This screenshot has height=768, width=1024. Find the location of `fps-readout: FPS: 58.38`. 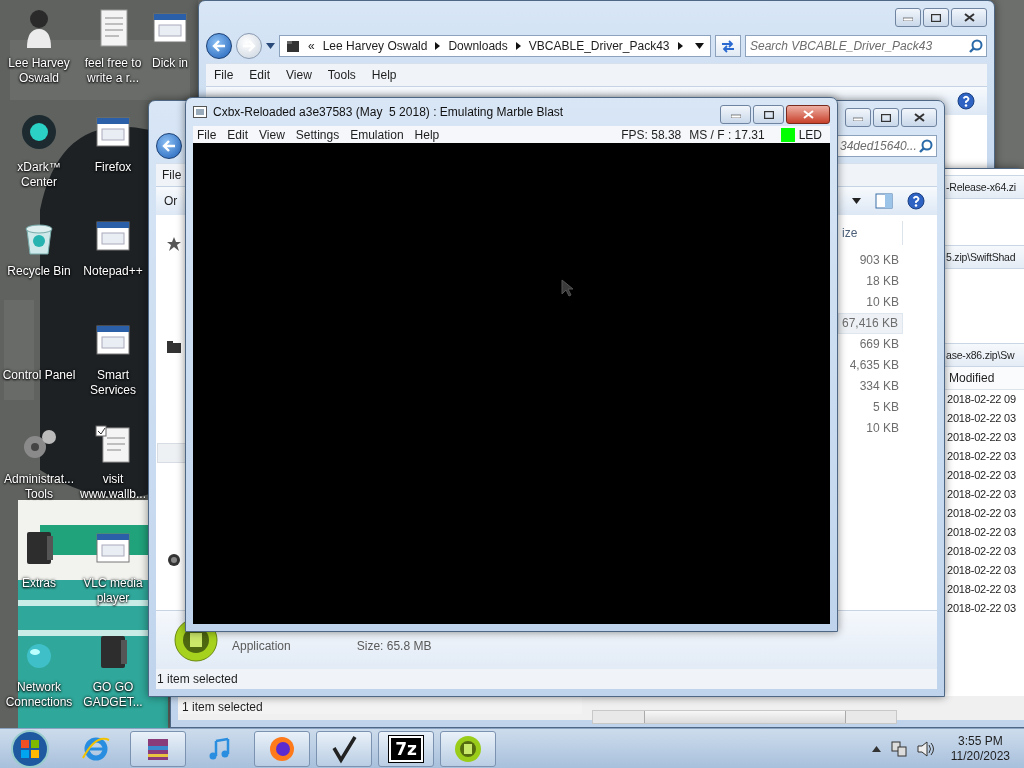

fps-readout: FPS: 58.38 is located at coordinates (651, 134).